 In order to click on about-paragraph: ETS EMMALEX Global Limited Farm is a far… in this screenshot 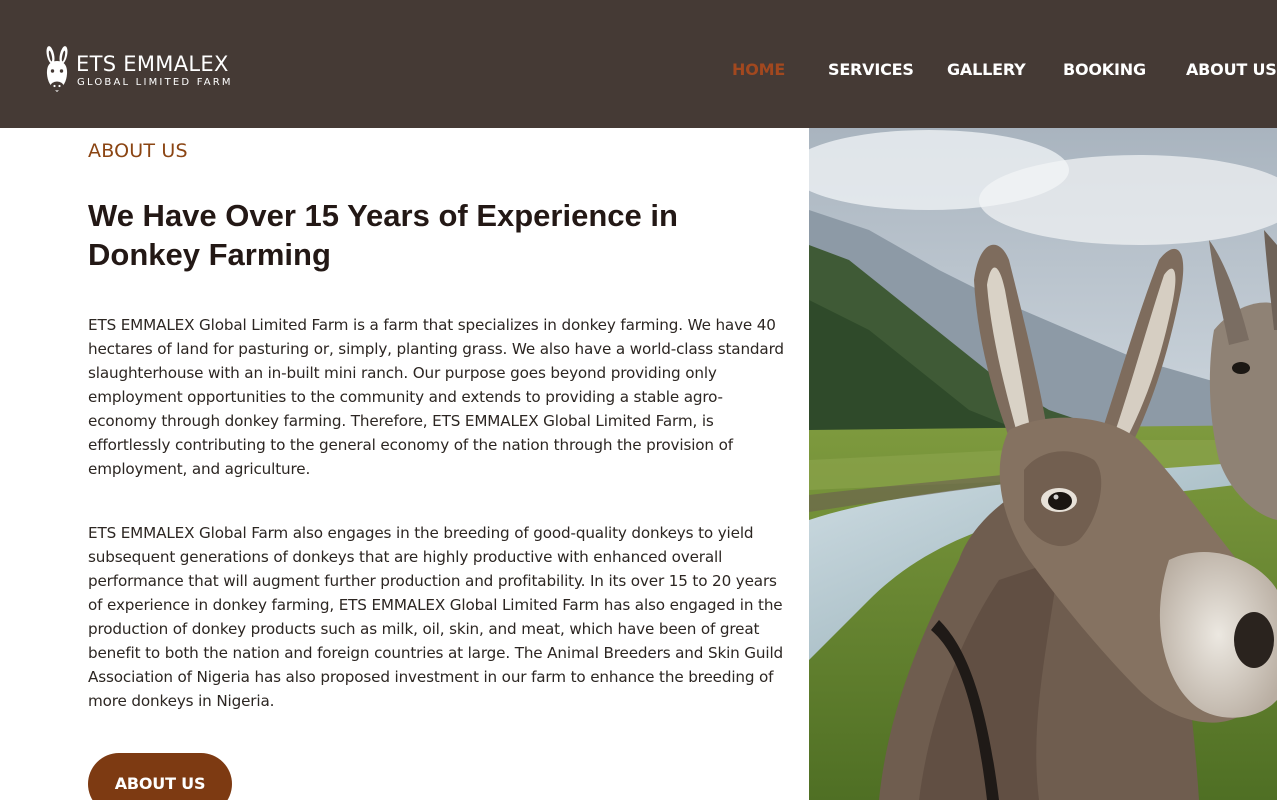, I will do `click(436, 397)`.